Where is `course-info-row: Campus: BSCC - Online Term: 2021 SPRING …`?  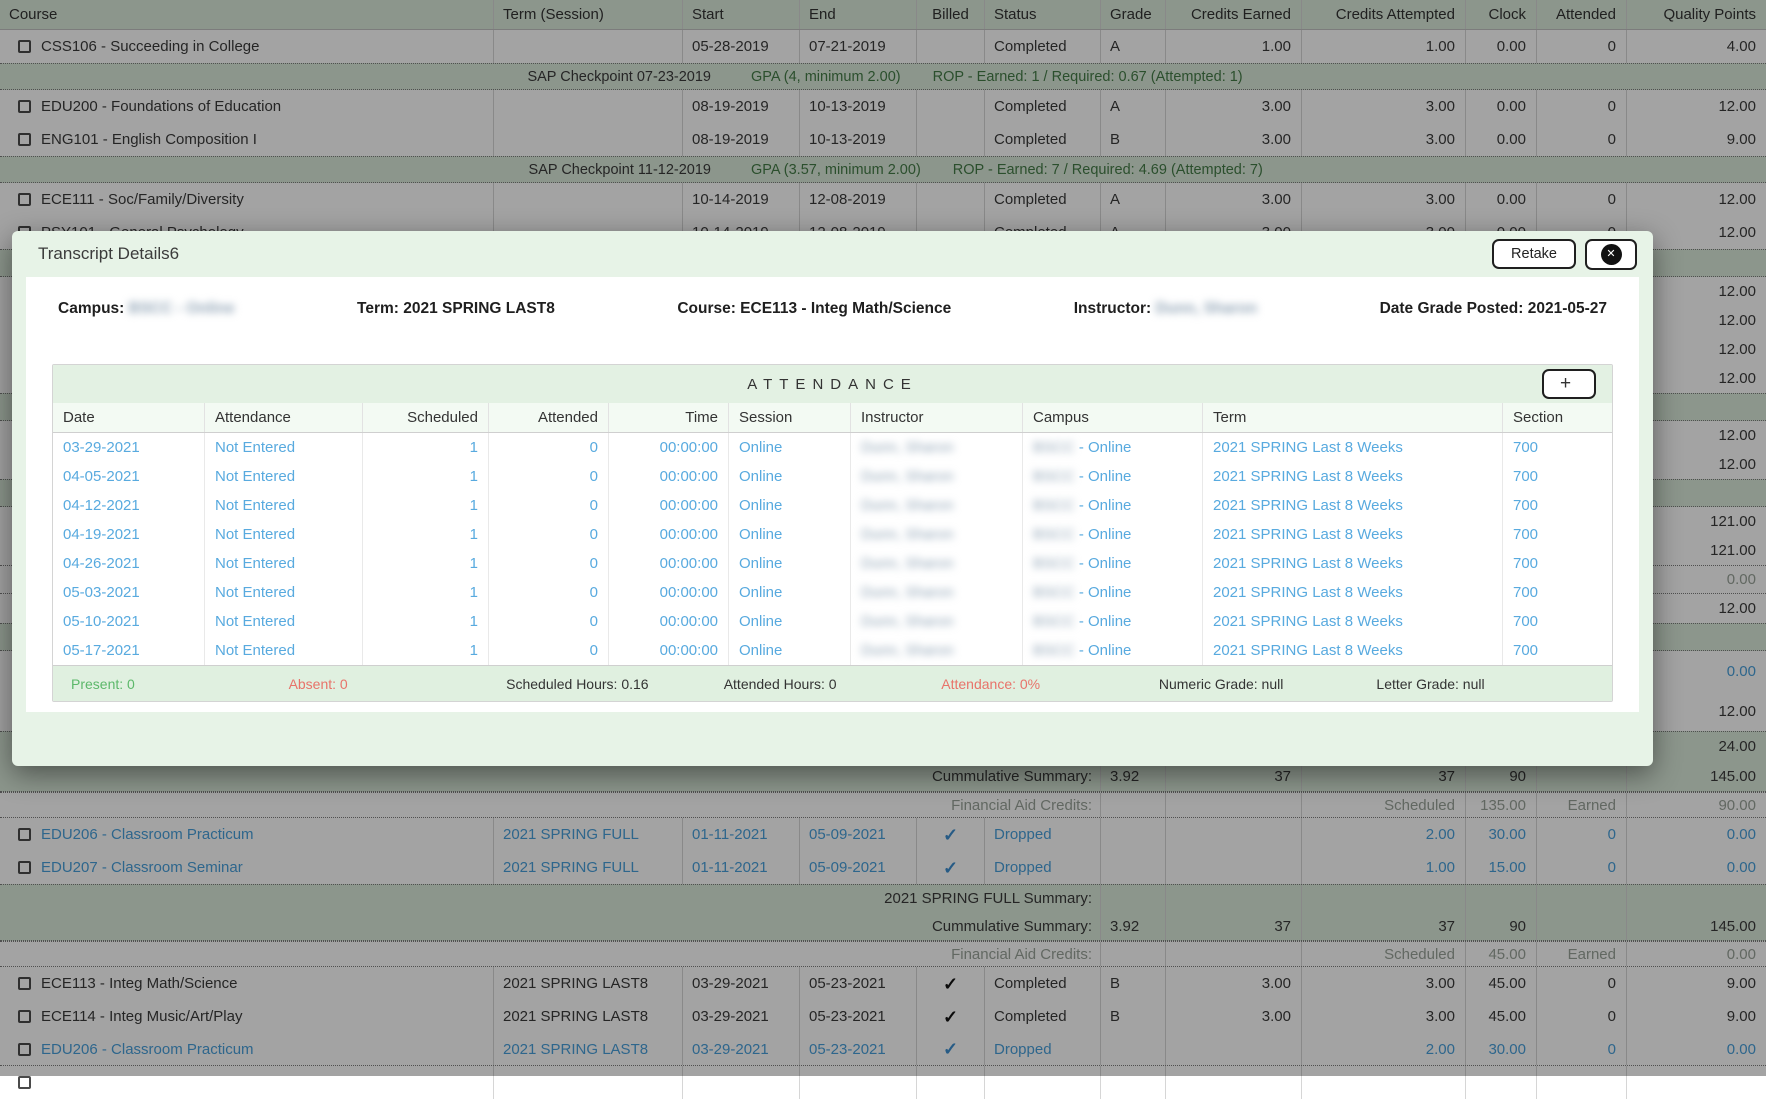 course-info-row: Campus: BSCC - Online Term: 2021 SPRING … is located at coordinates (832, 309).